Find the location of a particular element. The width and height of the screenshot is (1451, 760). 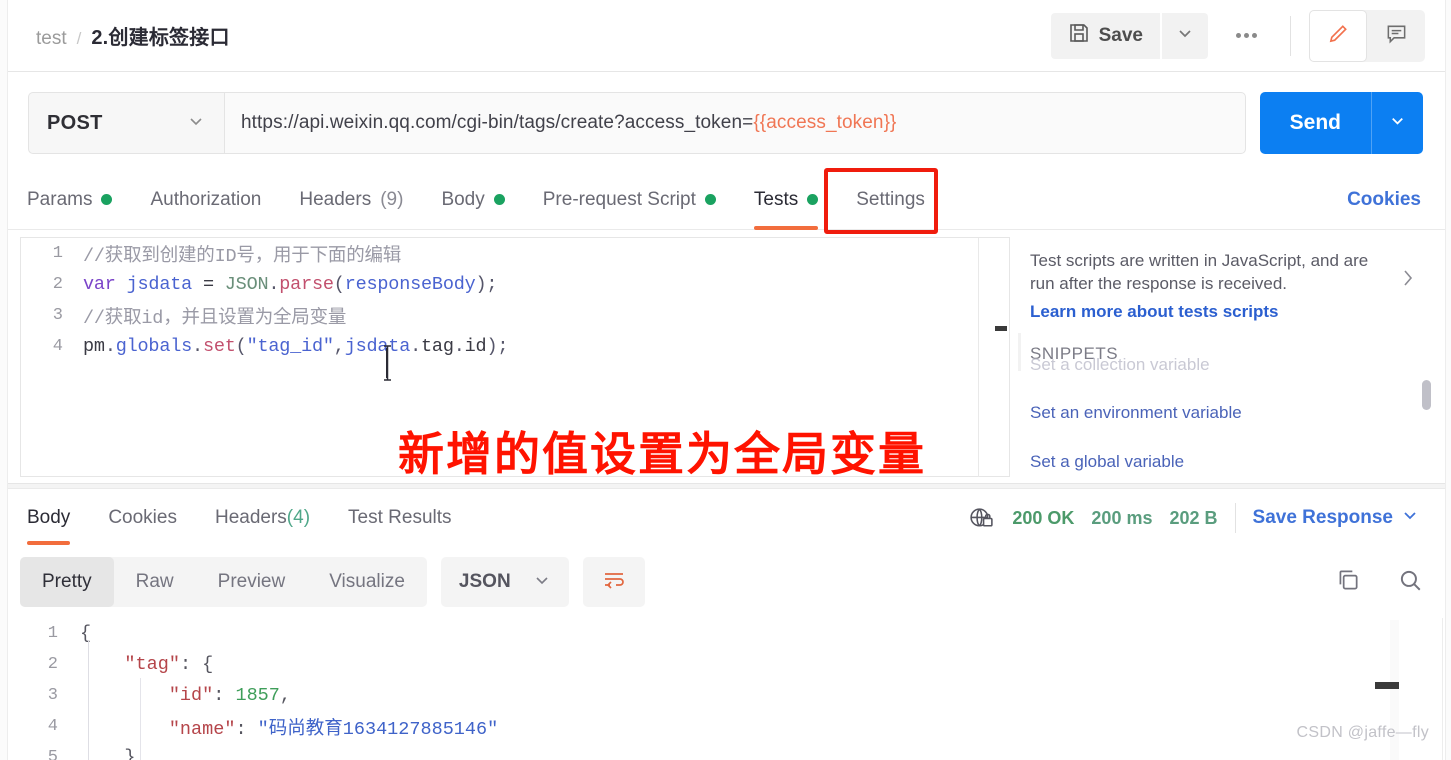

response-tab-label: Test Results is located at coordinates (400, 517).